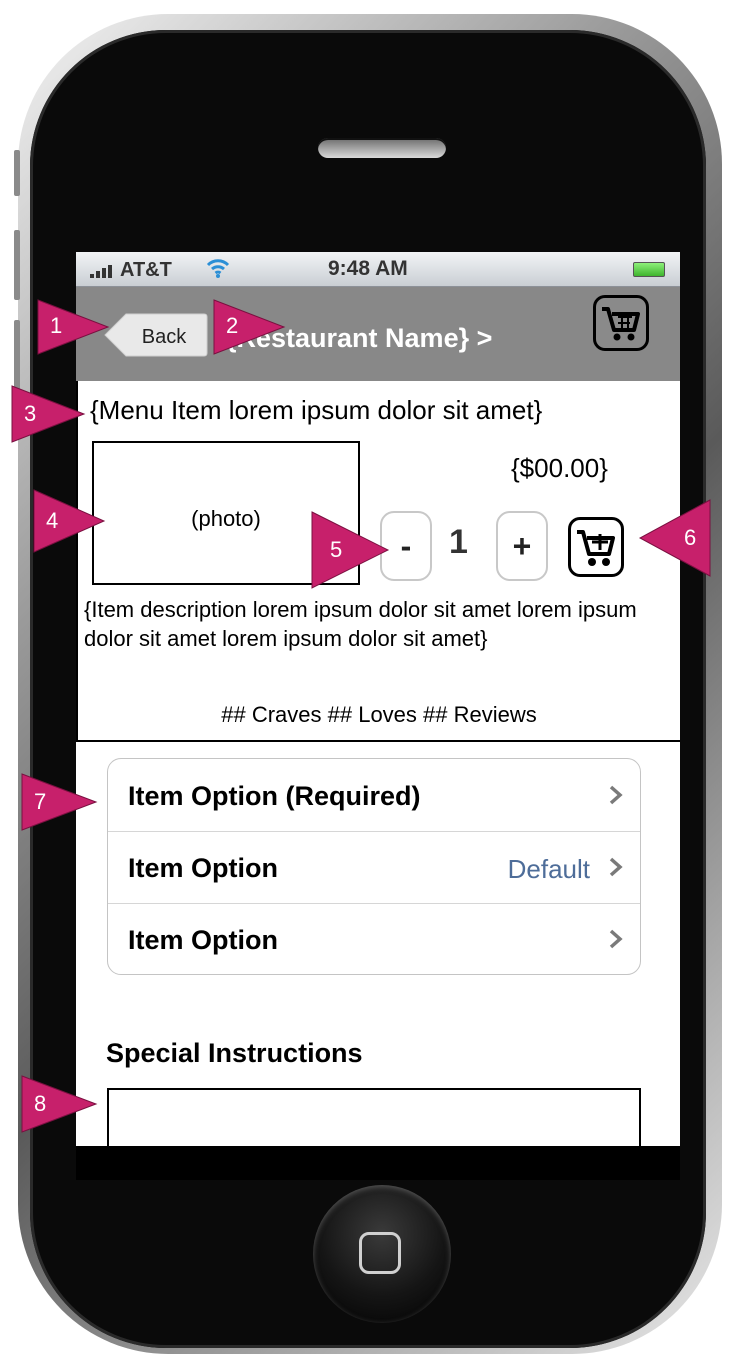 Image resolution: width=736 pixels, height=1364 pixels. Describe the element at coordinates (649, 269) in the screenshot. I see `battery-icon` at that location.